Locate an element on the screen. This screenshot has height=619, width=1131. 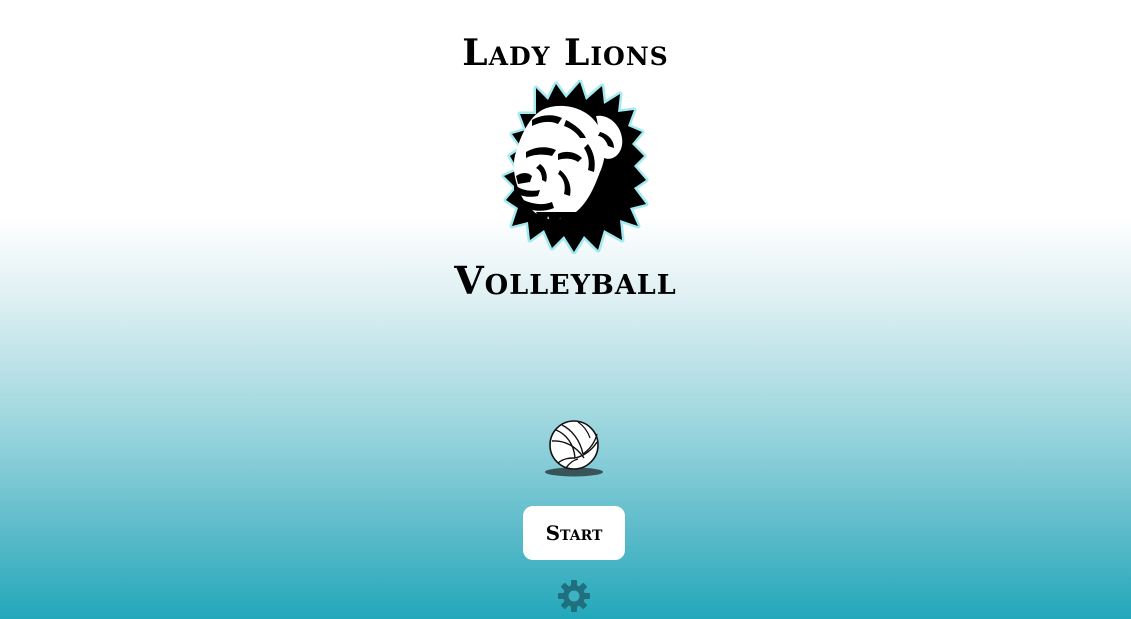
start-button: Start is located at coordinates (574, 533).